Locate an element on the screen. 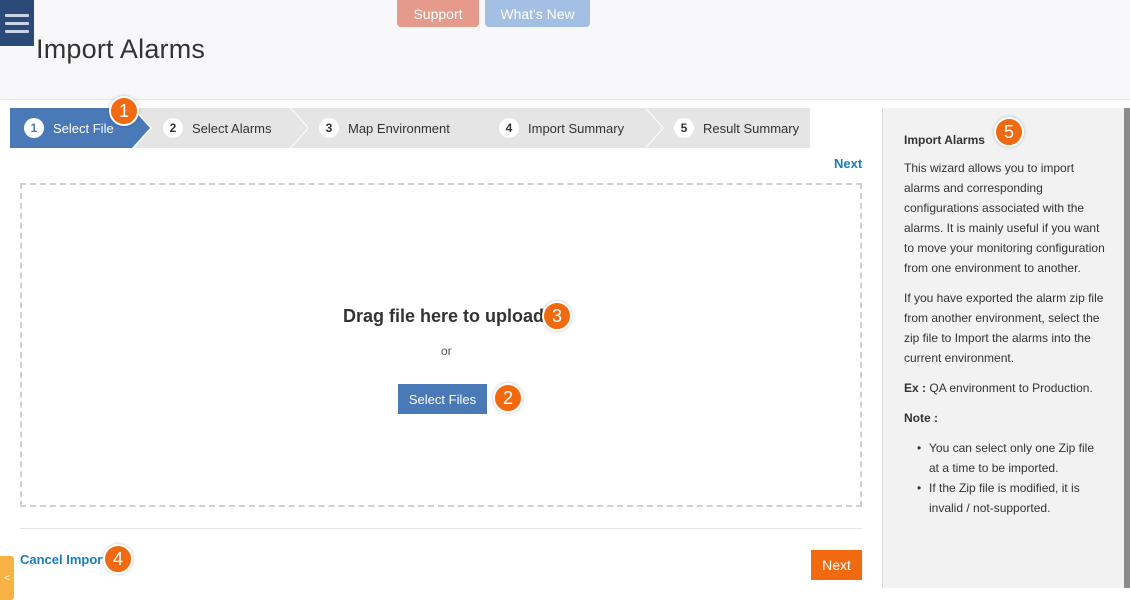 The height and width of the screenshot is (600, 1130). footer-divider is located at coordinates (441, 528).